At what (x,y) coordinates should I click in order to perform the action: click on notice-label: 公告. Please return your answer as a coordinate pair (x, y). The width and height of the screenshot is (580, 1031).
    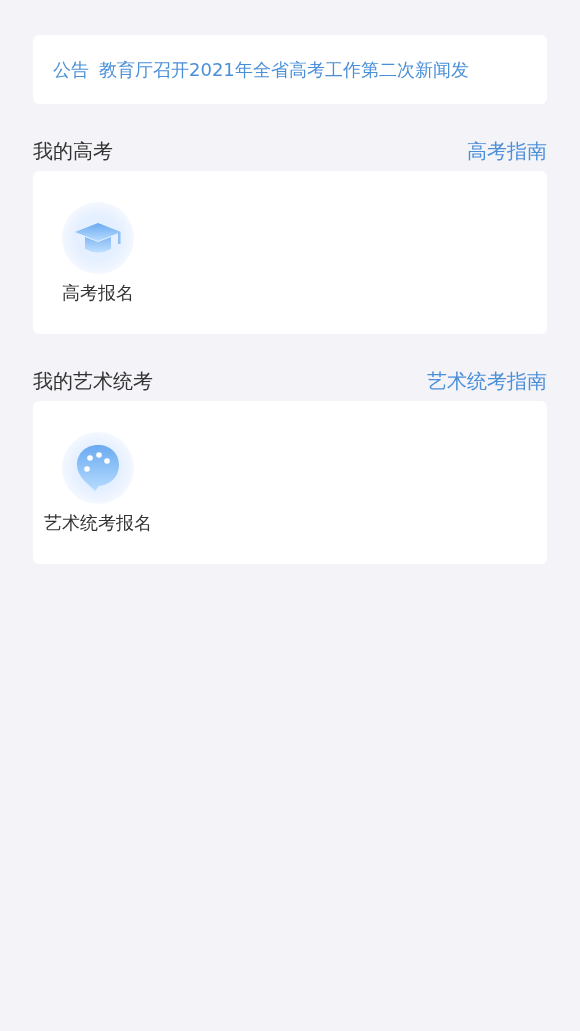
    Looking at the image, I should click on (71, 69).